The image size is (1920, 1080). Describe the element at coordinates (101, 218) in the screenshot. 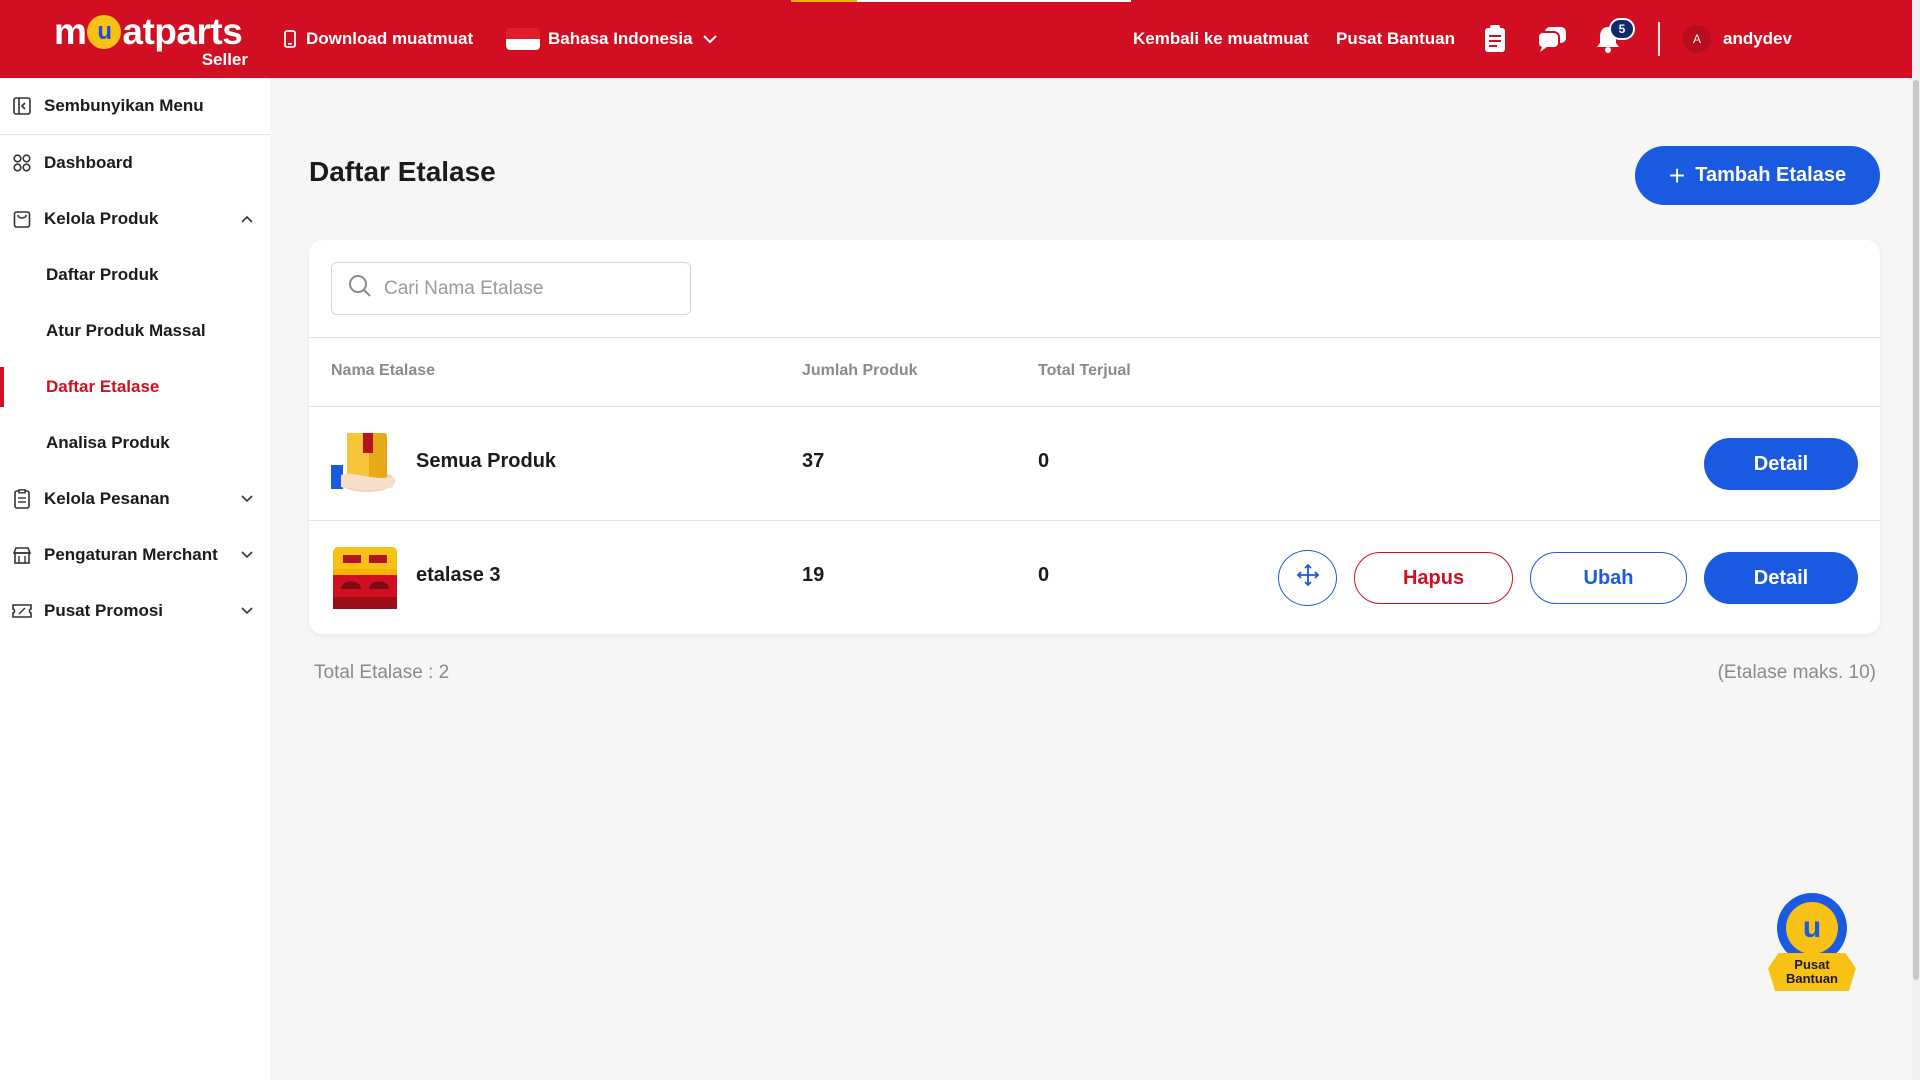

I see `sidebar-item-label: Kelola Produk` at that location.